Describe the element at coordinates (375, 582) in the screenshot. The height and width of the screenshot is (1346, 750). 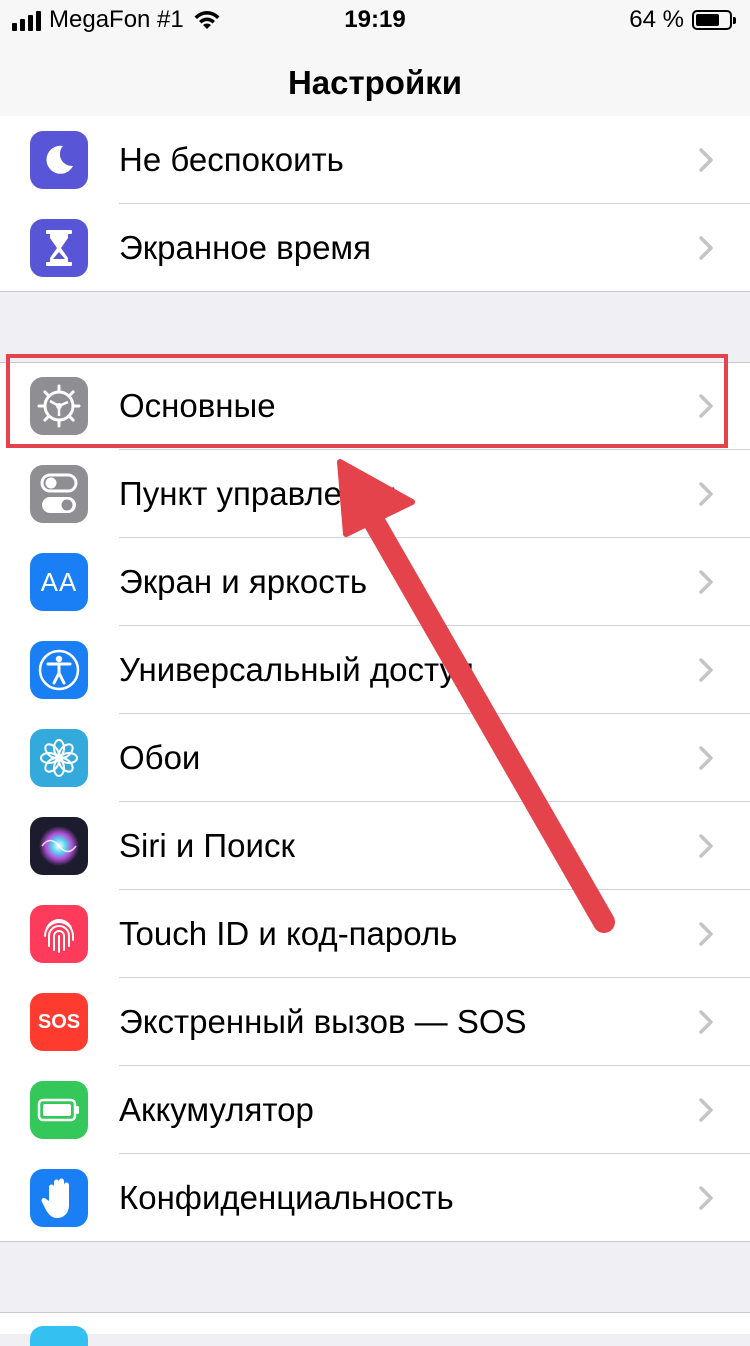
I see `row-display-brightness: AA Экран и яркость` at that location.